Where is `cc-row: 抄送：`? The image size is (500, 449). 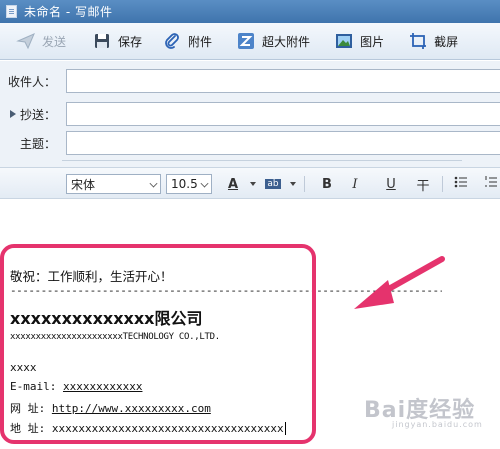
cc-row: 抄送： is located at coordinates (250, 114).